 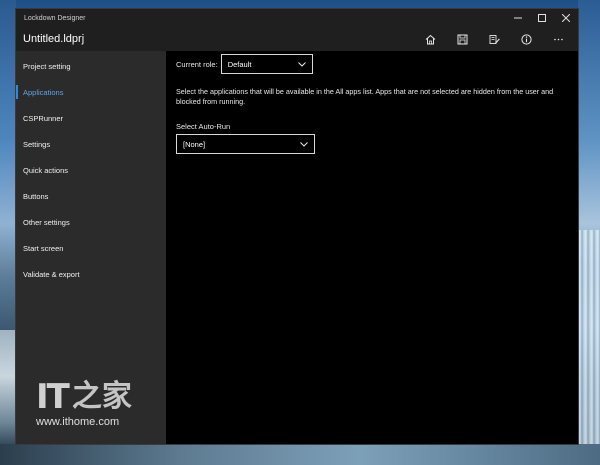 I want to click on nav-item-label: Settings, so click(x=37, y=144).